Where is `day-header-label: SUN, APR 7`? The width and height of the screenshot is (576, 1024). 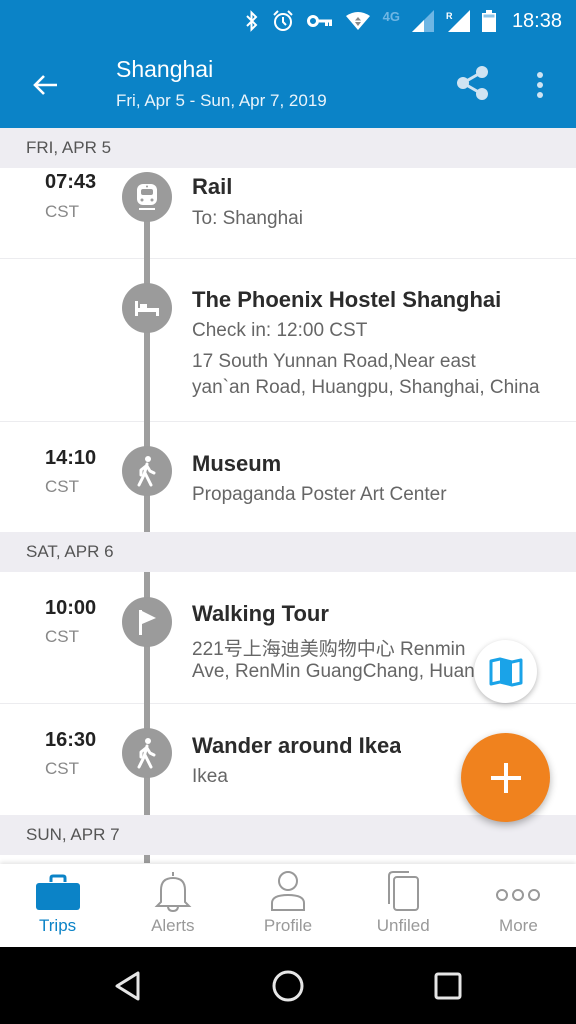
day-header-label: SUN, APR 7 is located at coordinates (73, 834).